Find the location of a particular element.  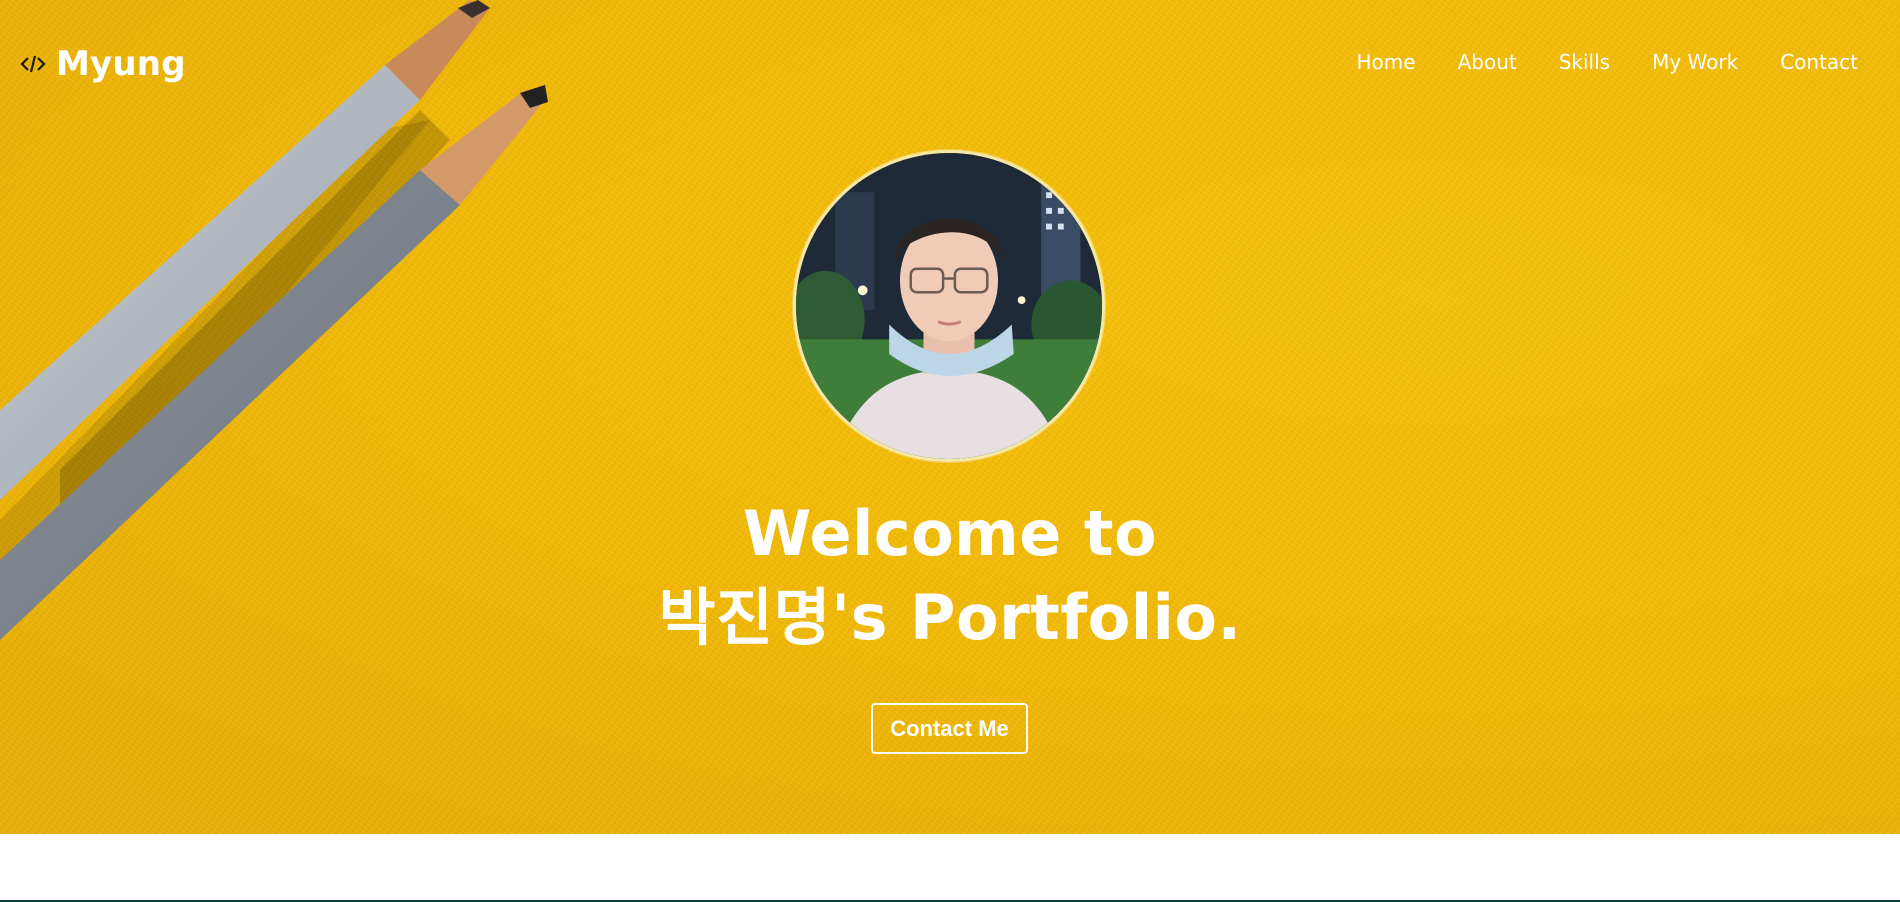

navbar-menu: Home About Skills My Work Contact is located at coordinates (1607, 62).